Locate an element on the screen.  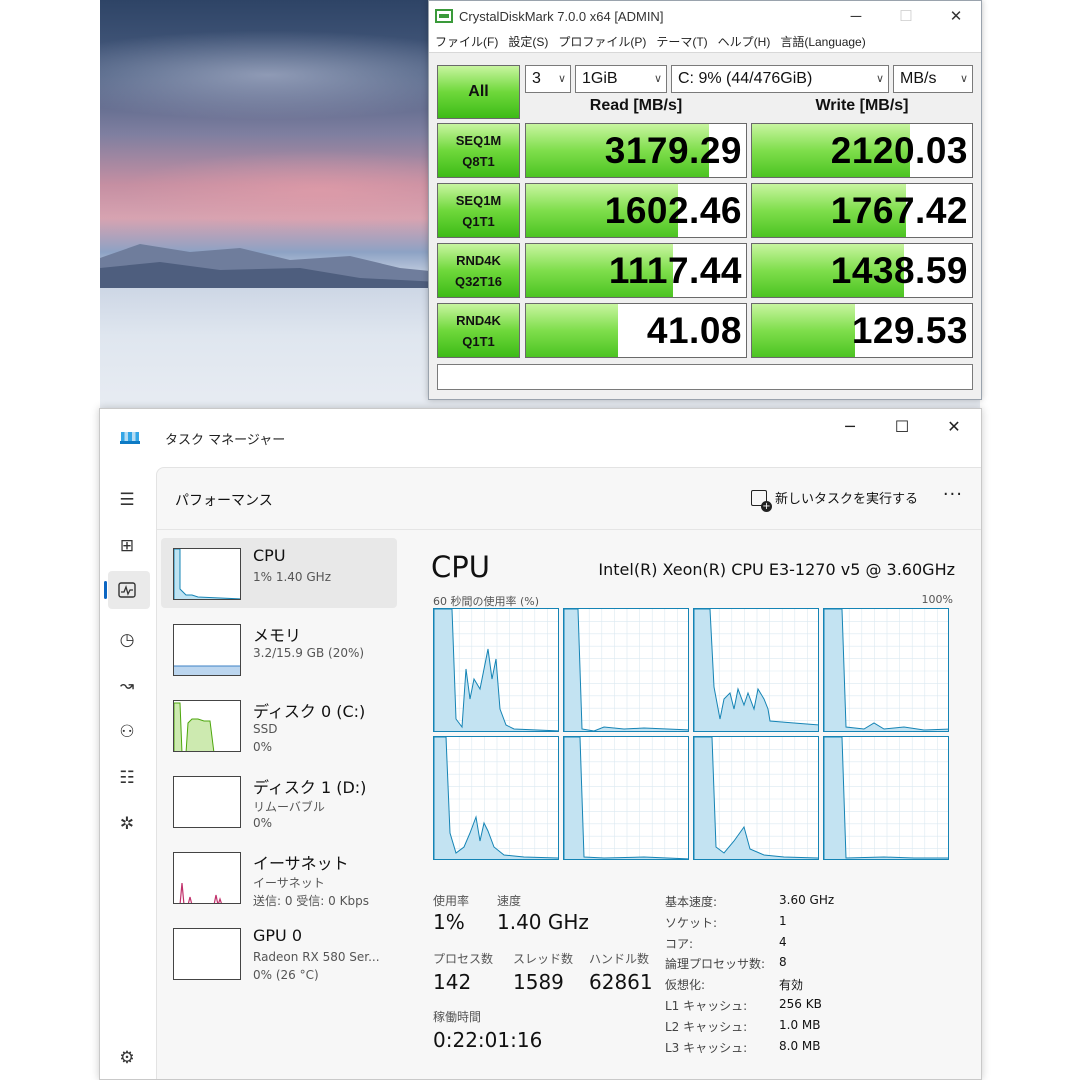
test-button: RND4K Q1T1 is located at coordinates (478, 330).